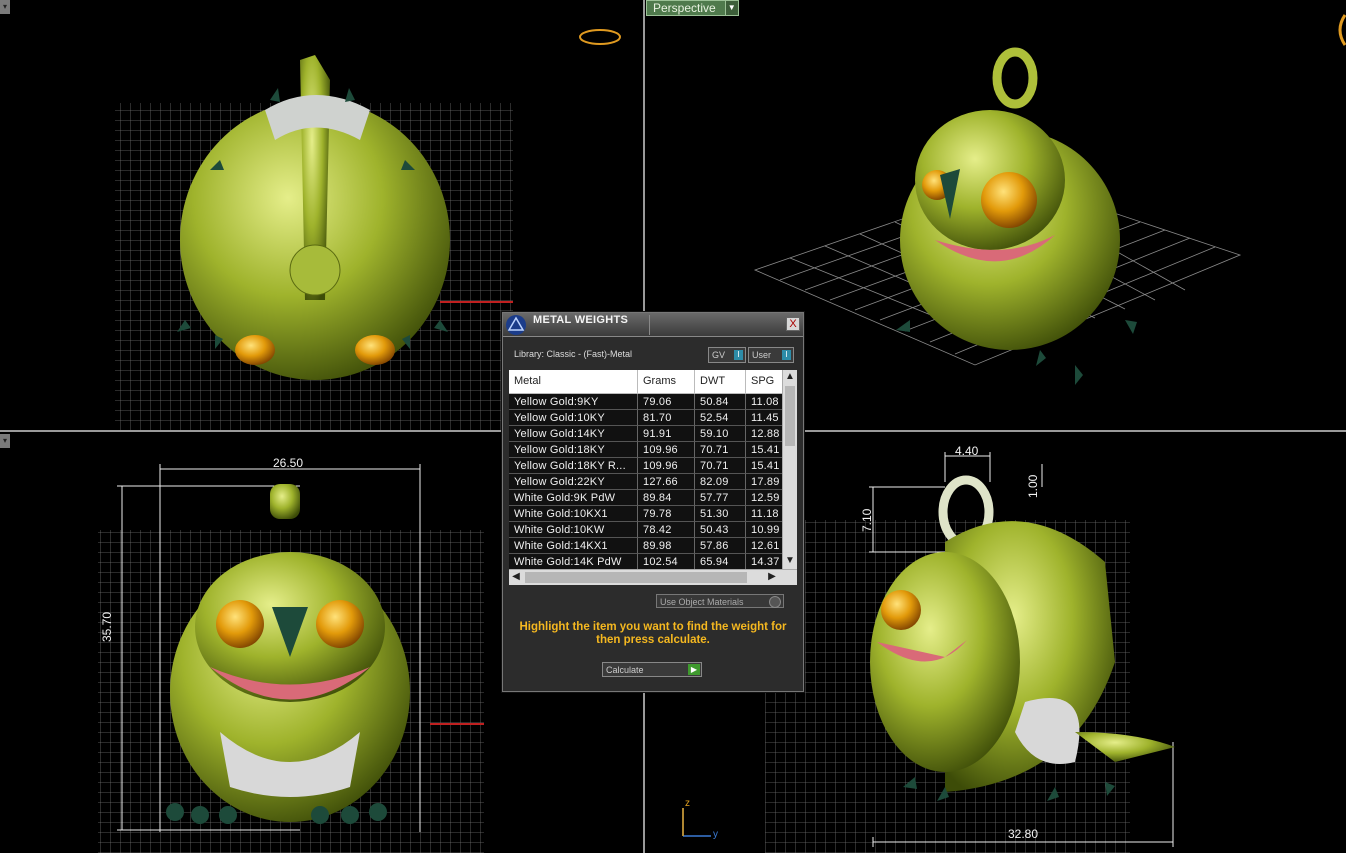  What do you see at coordinates (666, 402) in the screenshot?
I see `table-cell: 79.06` at bounding box center [666, 402].